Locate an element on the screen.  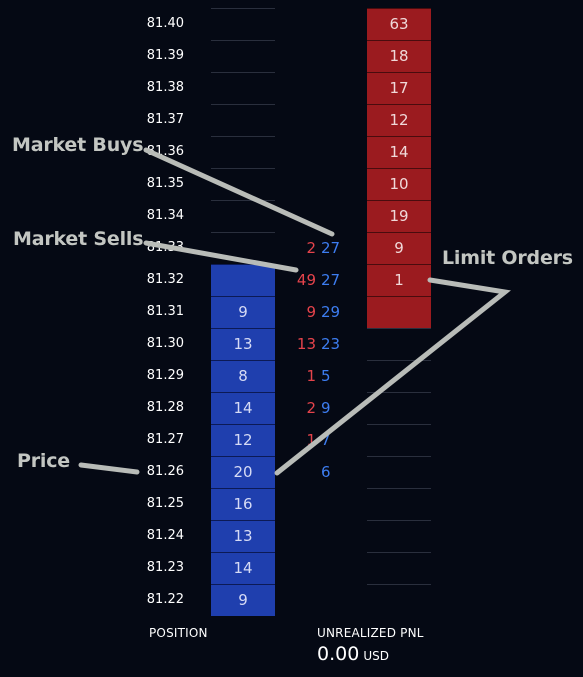
market-sells-callout: Market Sells is located at coordinates (78, 239).